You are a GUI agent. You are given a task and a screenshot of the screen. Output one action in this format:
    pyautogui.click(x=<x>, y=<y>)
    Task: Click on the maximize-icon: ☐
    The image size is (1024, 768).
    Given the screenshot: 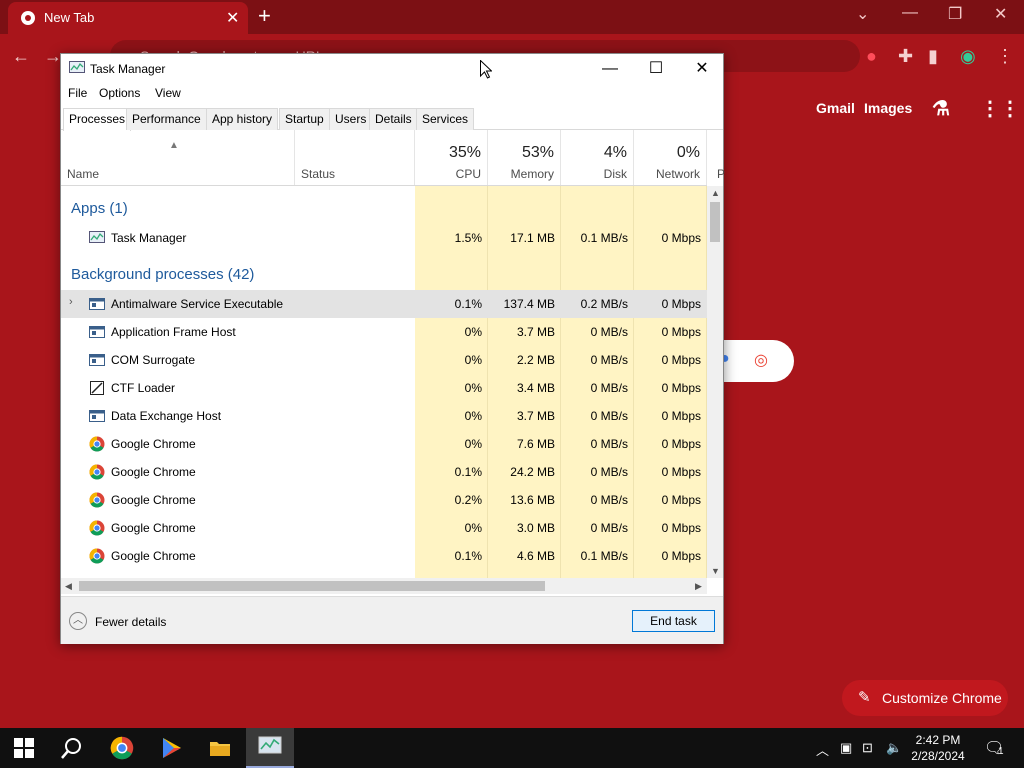 What is the action you would take?
    pyautogui.click(x=656, y=69)
    